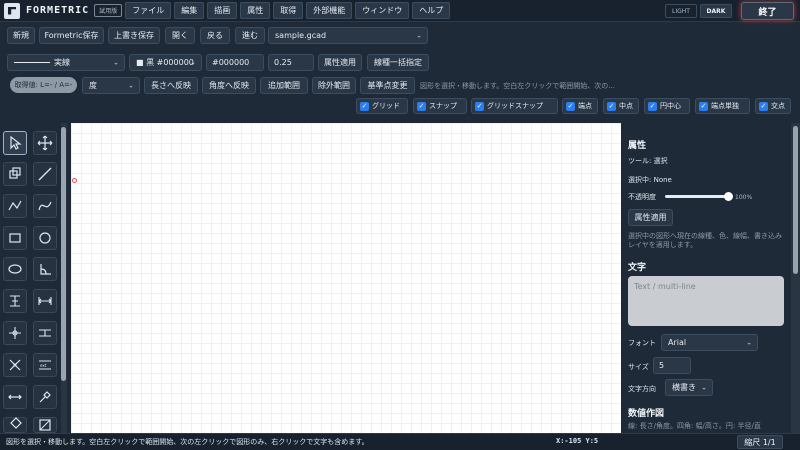 This screenshot has width=800, height=450. Describe the element at coordinates (93, 85) in the screenshot. I see `angle-unit-value: 度` at that location.